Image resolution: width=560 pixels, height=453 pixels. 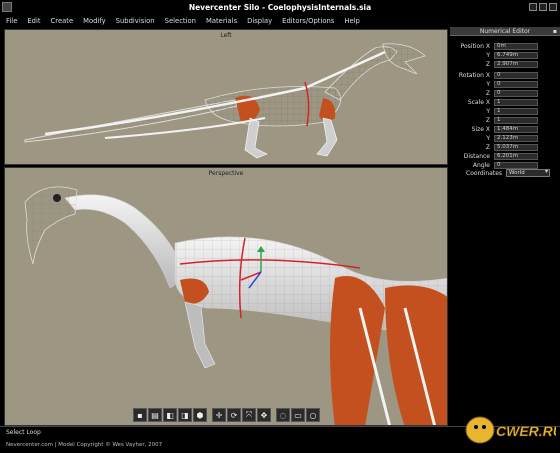 I want to click on rotation-label: Rotation, so click(x=471, y=75).